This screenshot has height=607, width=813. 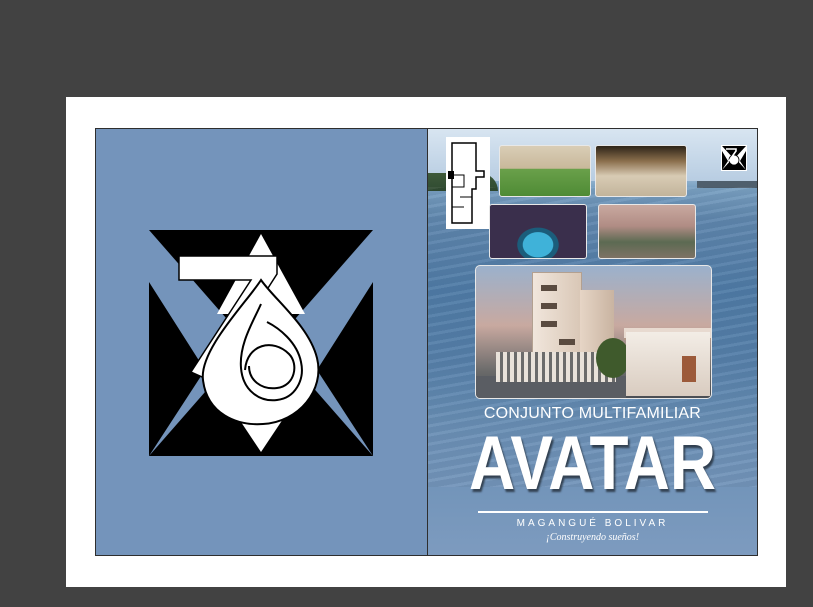 What do you see at coordinates (592, 463) in the screenshot?
I see `project-title: AVATAR` at bounding box center [592, 463].